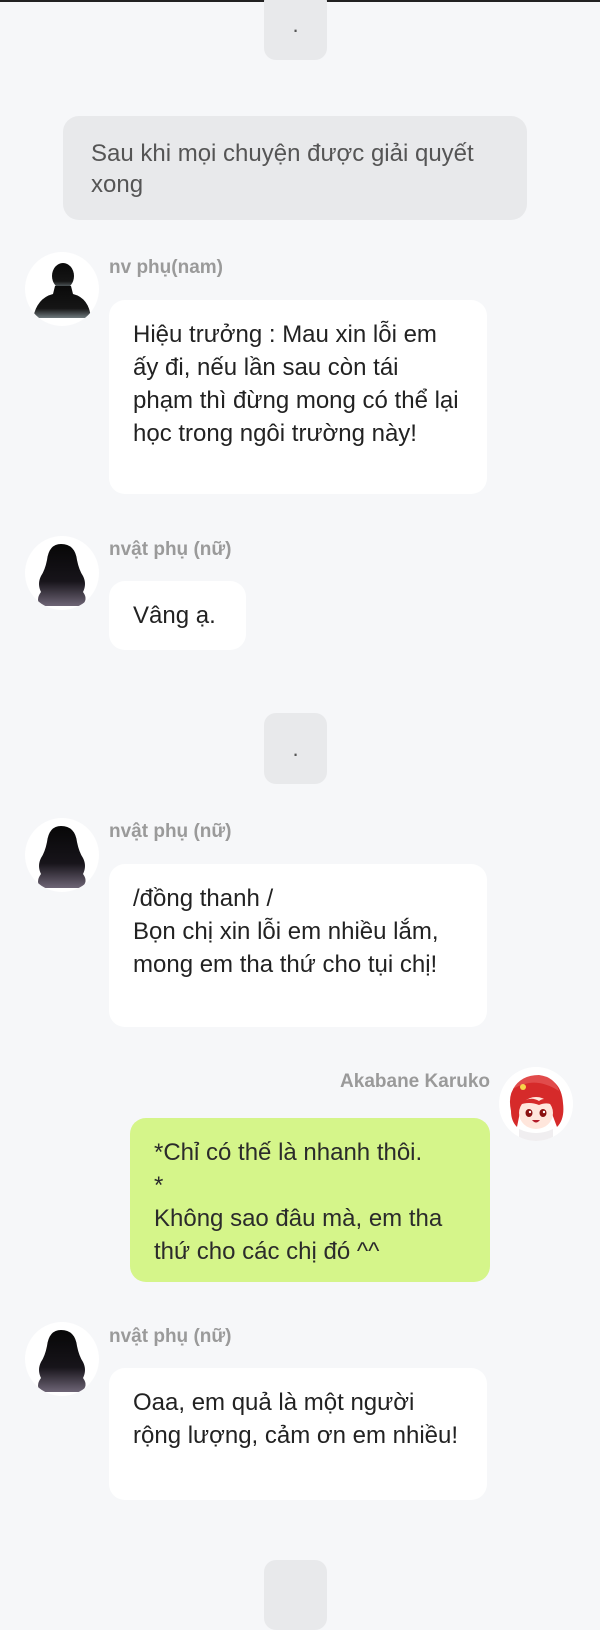 The image size is (600, 1630). What do you see at coordinates (536, 1104) in the screenshot?
I see `red-hair-anime-avatar-icon` at bounding box center [536, 1104].